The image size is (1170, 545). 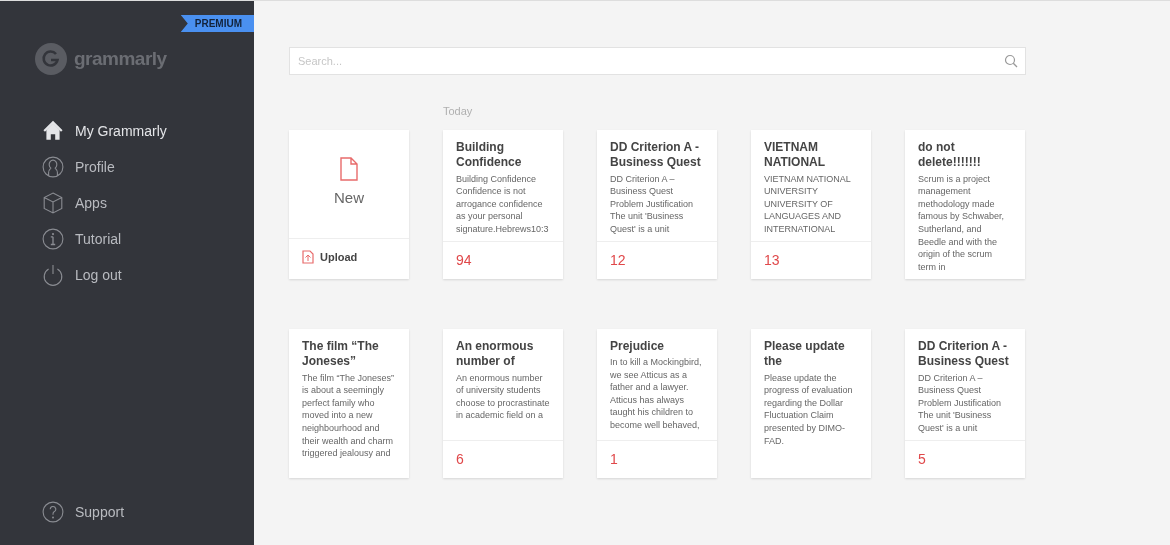 I want to click on nav-item: My Grammarly, so click(x=148, y=131).